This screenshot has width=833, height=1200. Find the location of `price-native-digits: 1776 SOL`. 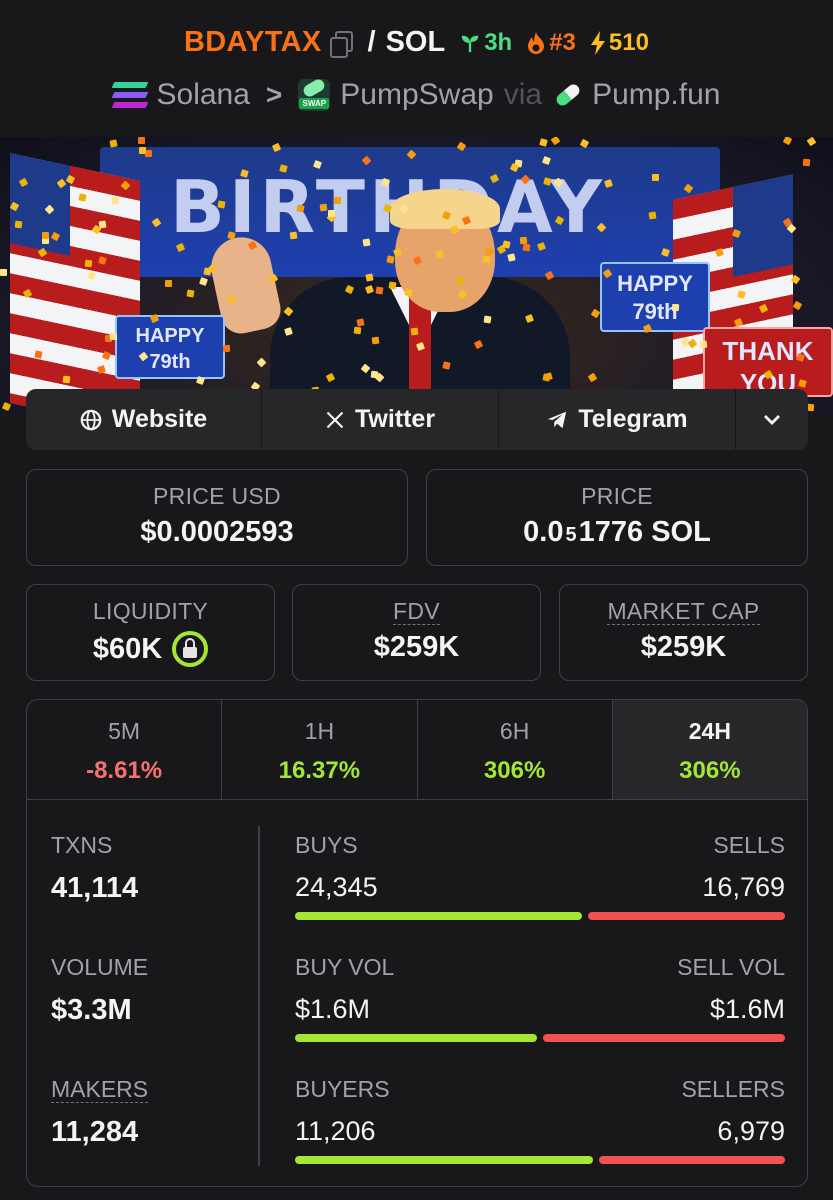

price-native-digits: 1776 SOL is located at coordinates (644, 532).